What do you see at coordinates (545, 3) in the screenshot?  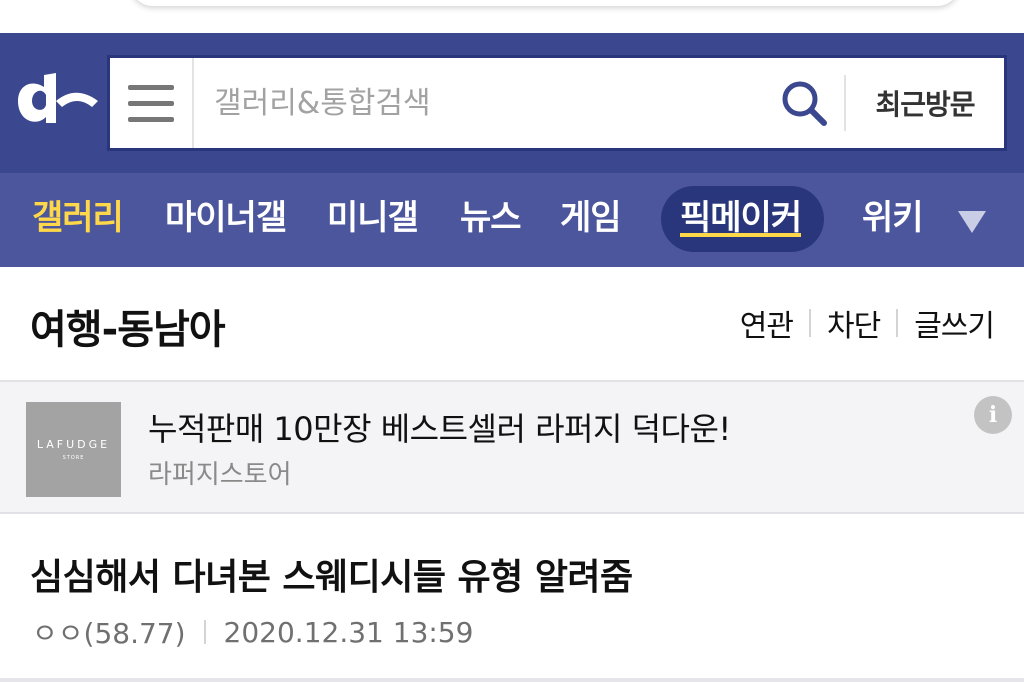 I see `browser-address-bar` at bounding box center [545, 3].